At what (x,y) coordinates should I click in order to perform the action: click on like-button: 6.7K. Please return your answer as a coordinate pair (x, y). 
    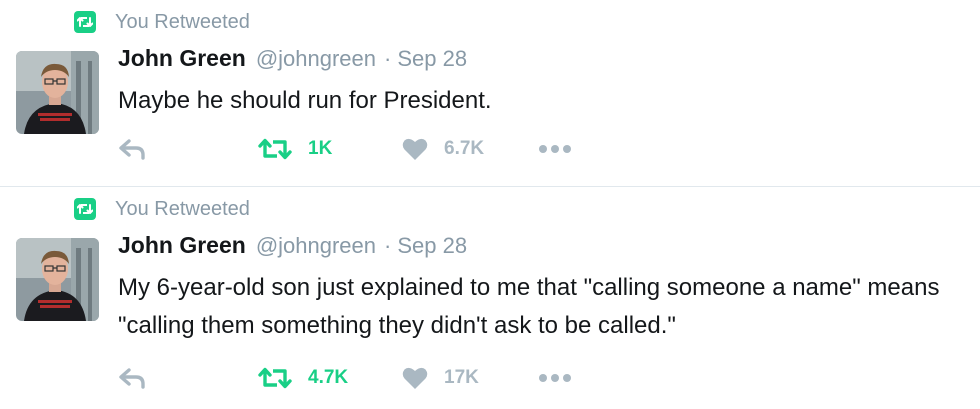
    Looking at the image, I should click on (443, 149).